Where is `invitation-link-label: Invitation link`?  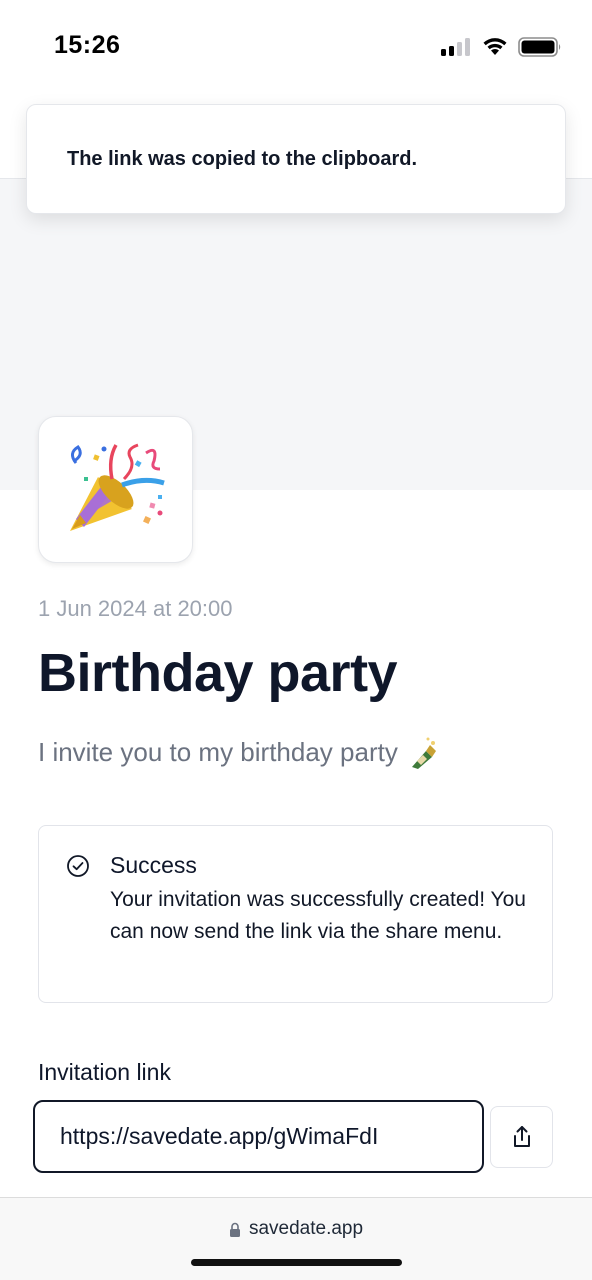
invitation-link-label: Invitation link is located at coordinates (104, 1072).